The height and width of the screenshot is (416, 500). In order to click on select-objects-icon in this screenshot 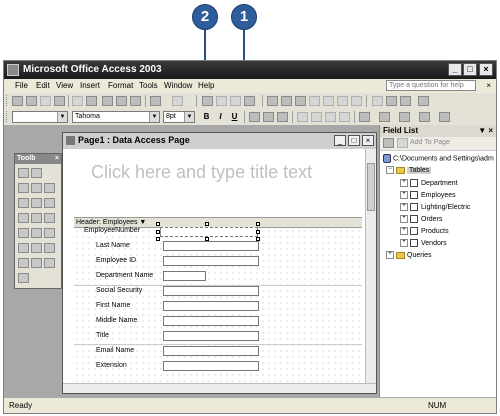, I will do `click(23, 173)`.